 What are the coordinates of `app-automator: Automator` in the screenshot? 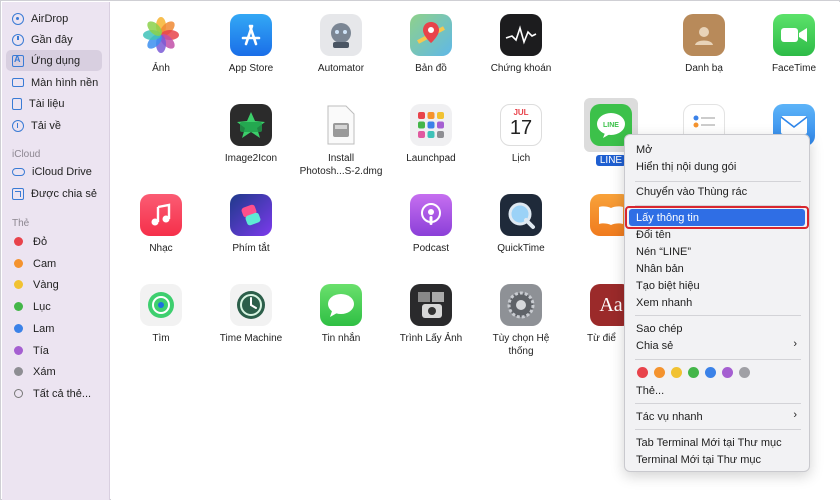 It's located at (341, 44).